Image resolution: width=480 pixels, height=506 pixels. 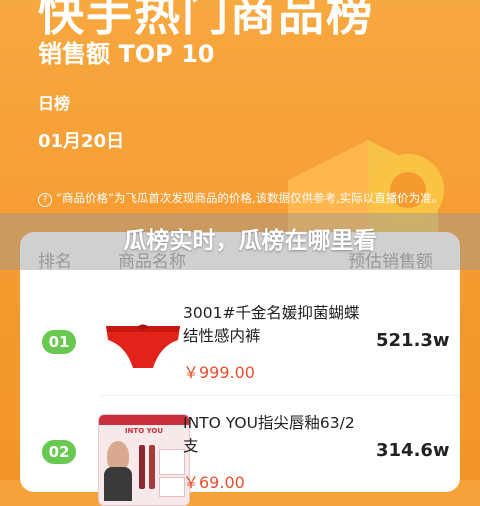 I want to click on product-name: INTO YOU指尖唇釉63/2支, so click(x=269, y=434).